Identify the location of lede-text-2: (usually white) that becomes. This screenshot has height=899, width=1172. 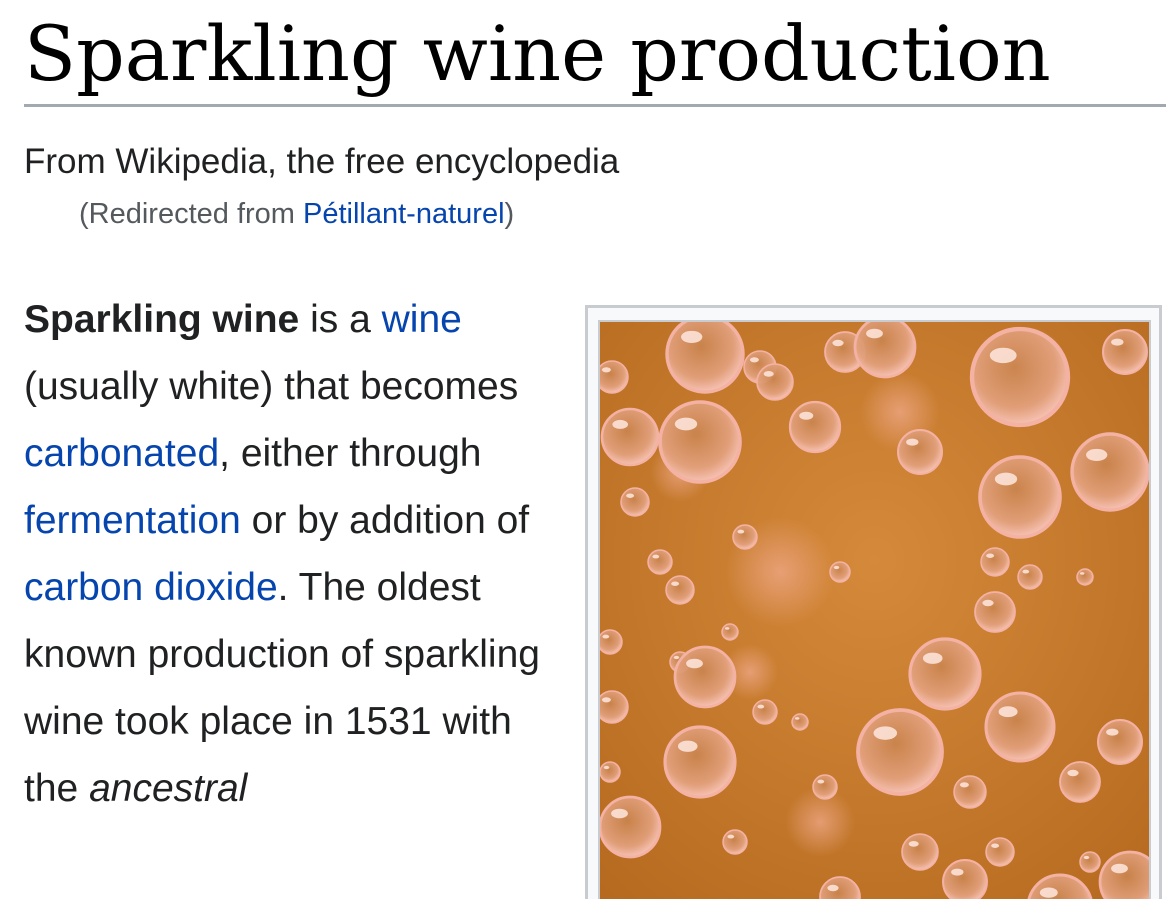
(271, 386).